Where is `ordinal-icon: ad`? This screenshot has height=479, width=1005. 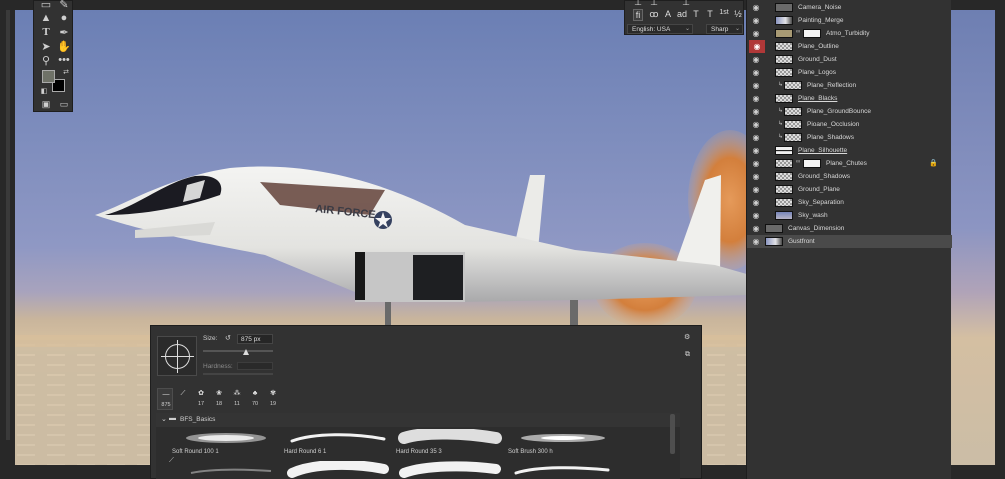
ordinal-icon: ad is located at coordinates (682, 15).